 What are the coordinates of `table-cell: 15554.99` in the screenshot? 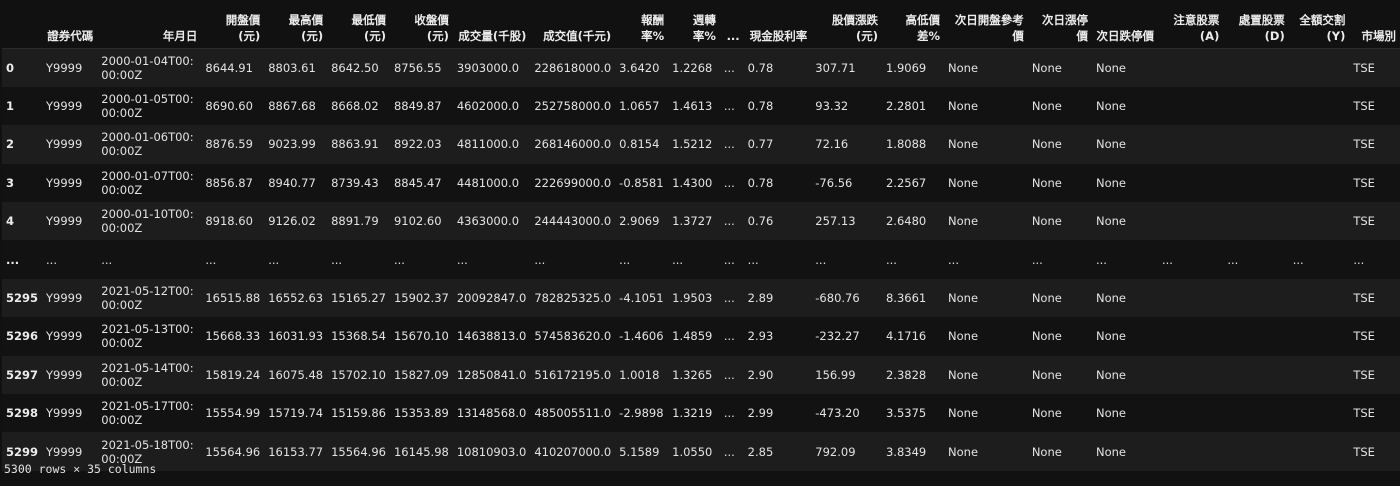 It's located at (233, 413).